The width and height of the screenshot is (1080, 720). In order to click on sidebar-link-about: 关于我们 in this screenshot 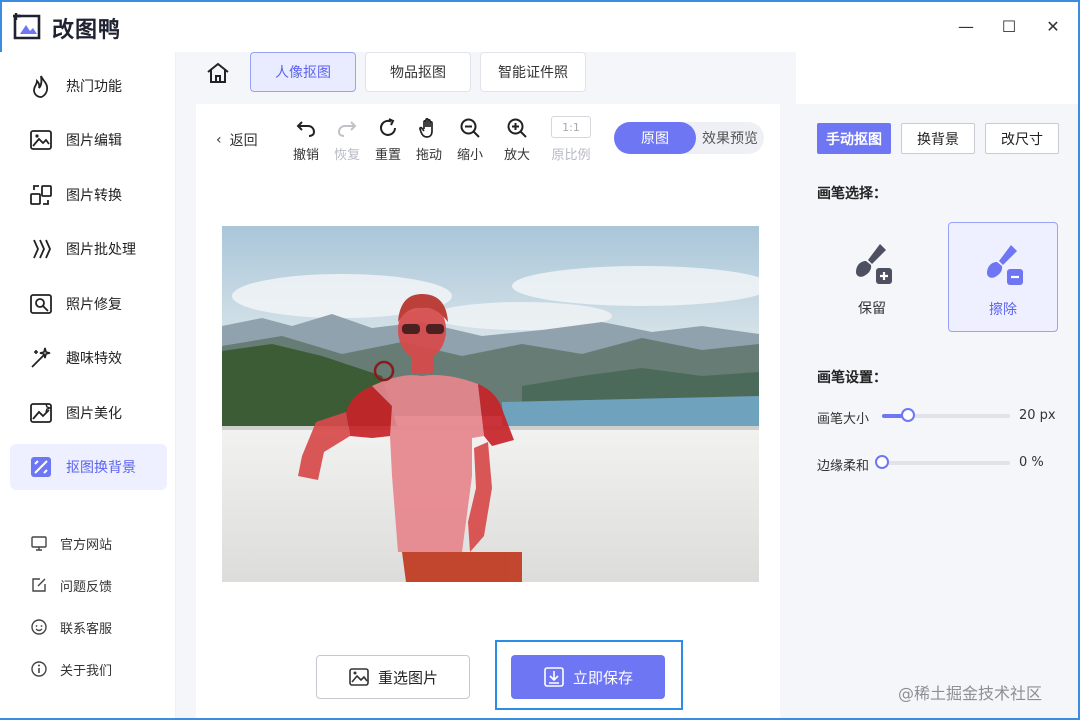, I will do `click(71, 669)`.